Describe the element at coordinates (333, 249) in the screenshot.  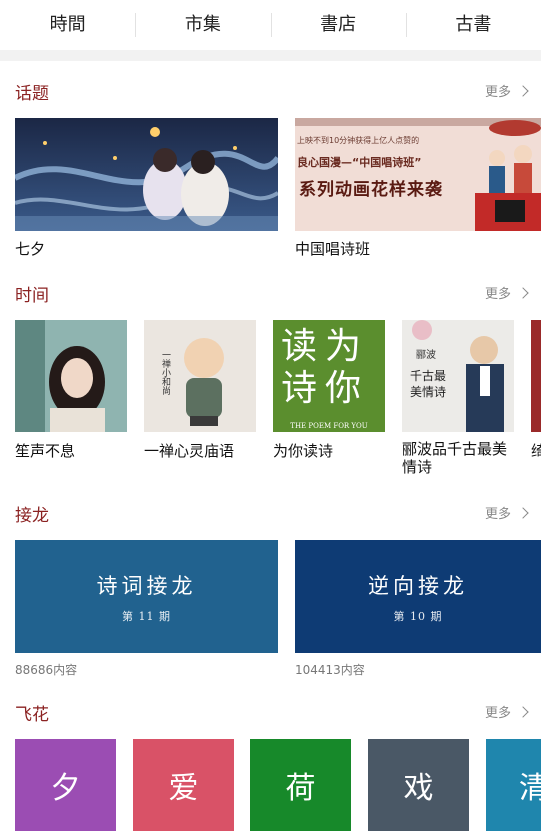
I see `topic-caption: 中国唱诗班` at that location.